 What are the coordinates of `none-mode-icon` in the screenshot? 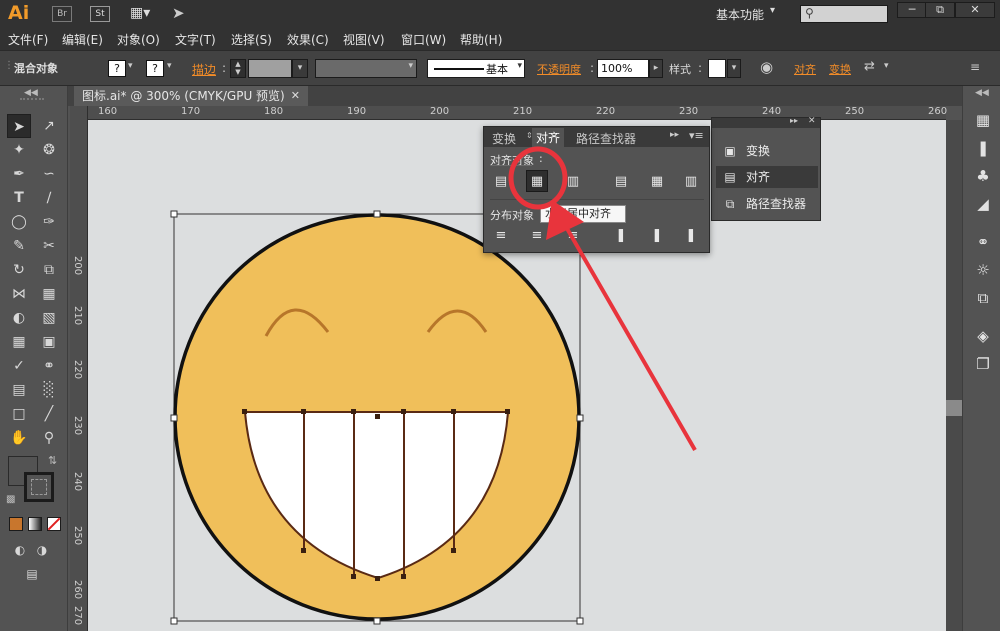 It's located at (54, 524).